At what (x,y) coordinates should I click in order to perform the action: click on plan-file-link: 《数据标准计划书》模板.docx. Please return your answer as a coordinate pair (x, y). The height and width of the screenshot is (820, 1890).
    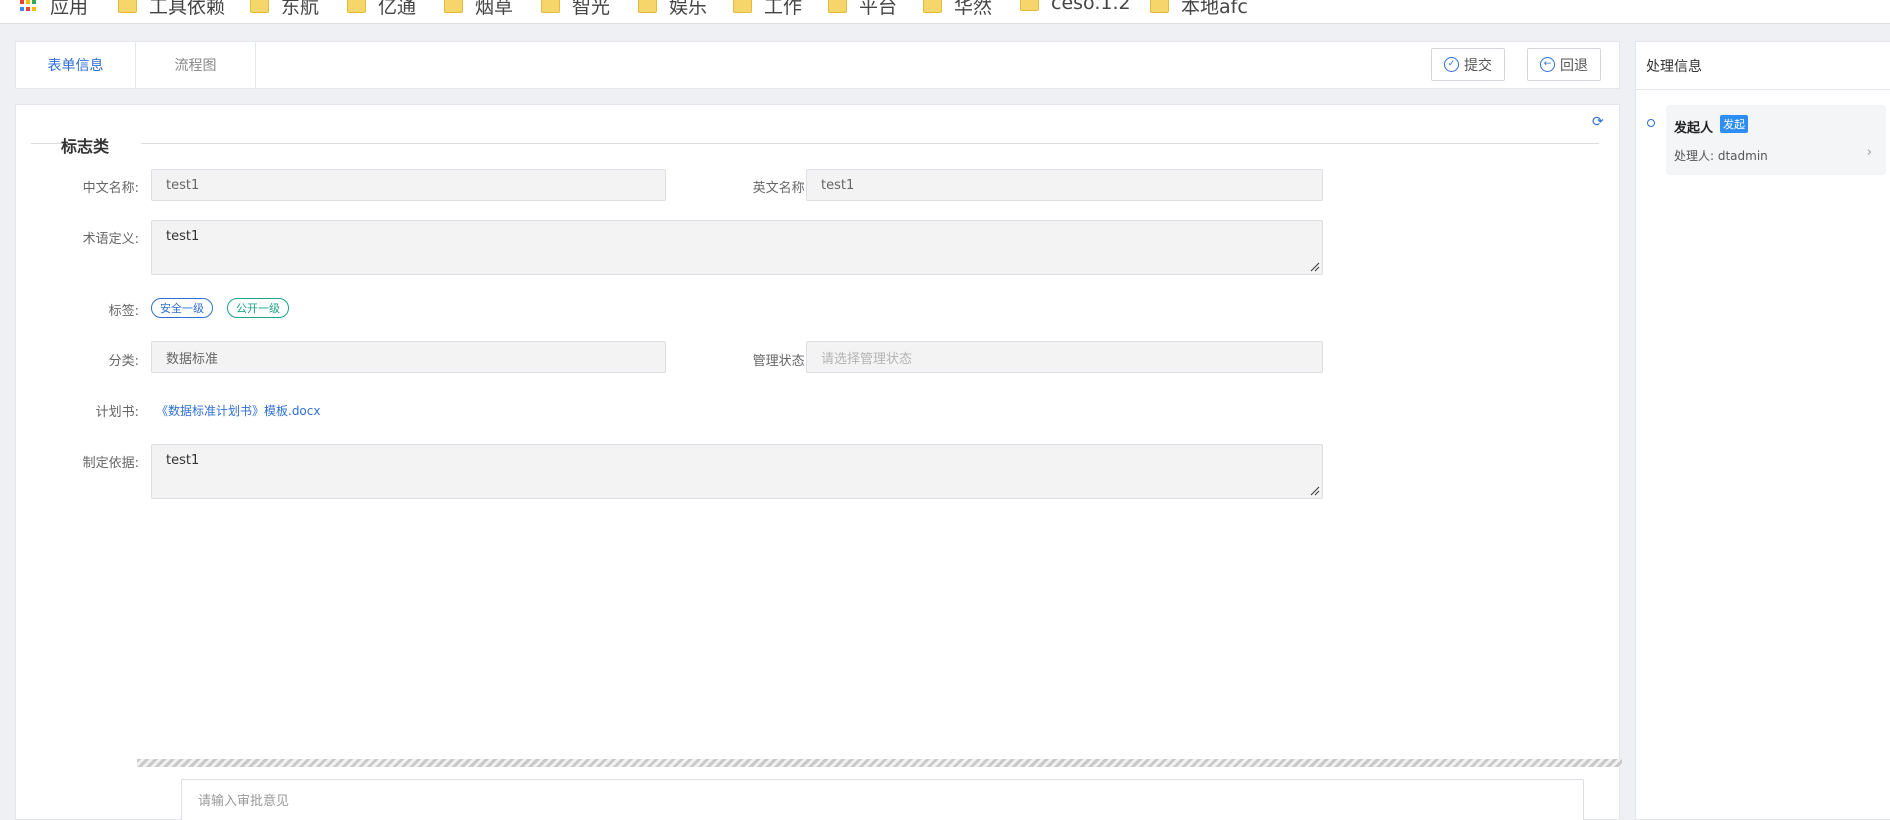
    Looking at the image, I should click on (238, 410).